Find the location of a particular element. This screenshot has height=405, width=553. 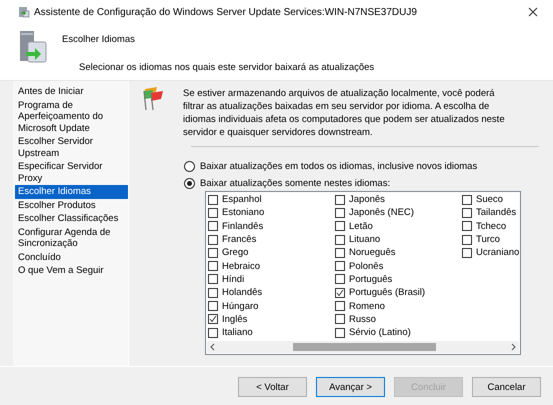

checkbox-label: Tcheco is located at coordinates (491, 226).